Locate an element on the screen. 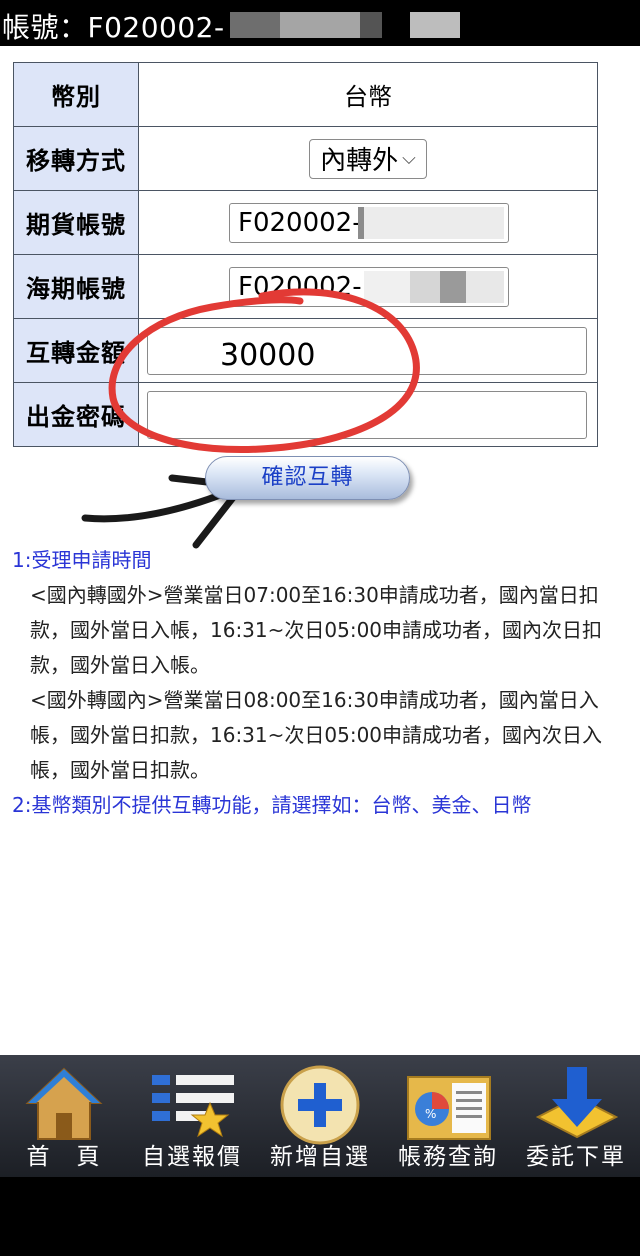 Image resolution: width=640 pixels, height=1256 pixels. row-currency: 幣別 台幣 is located at coordinates (305, 94).